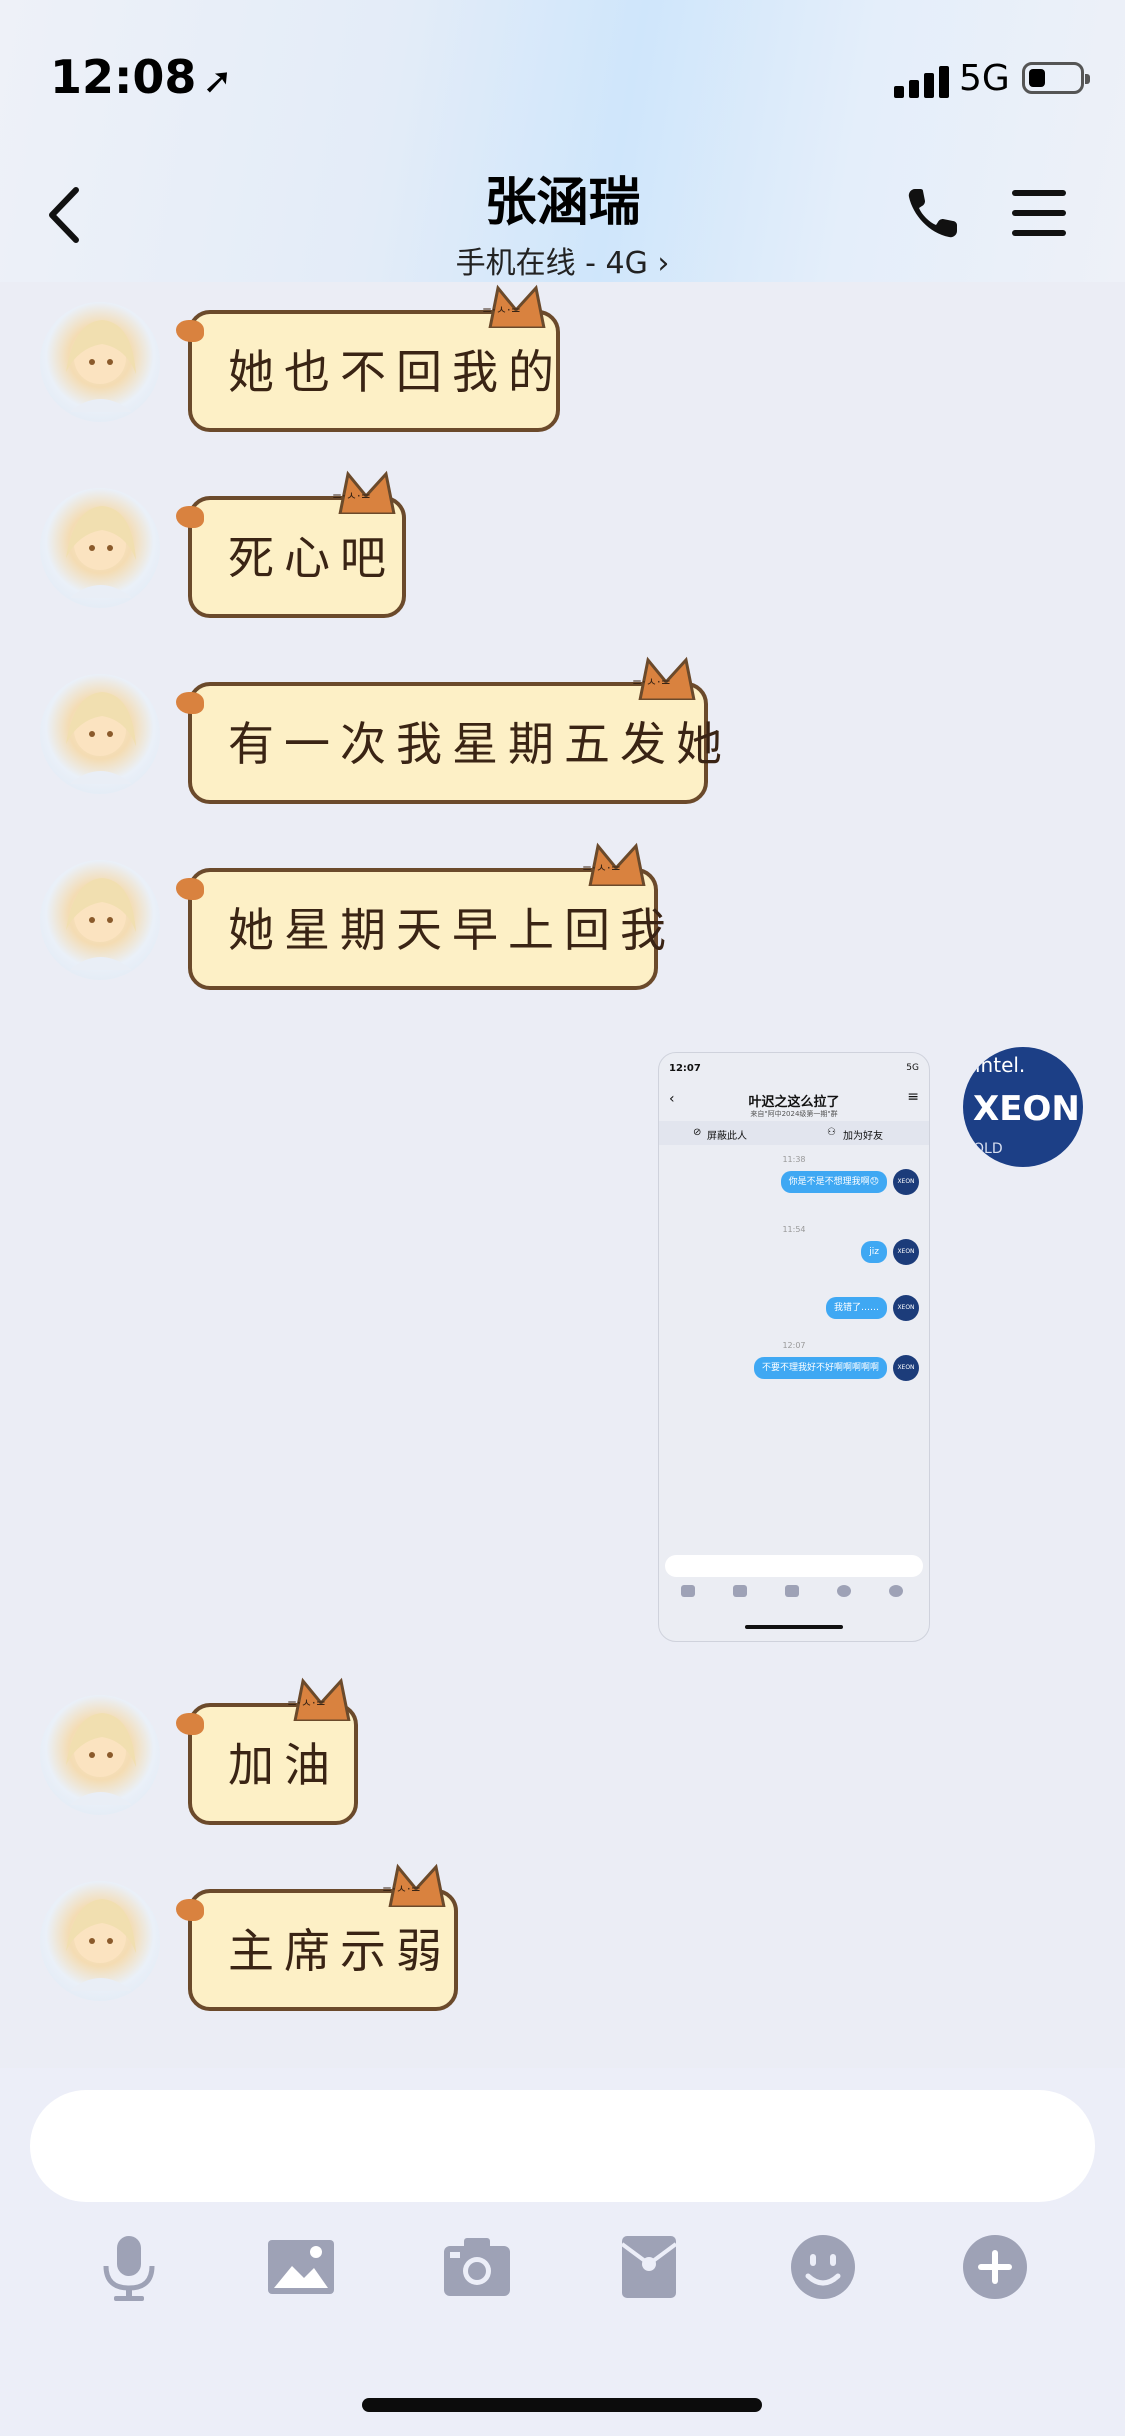  Describe the element at coordinates (317, 1937) in the screenshot. I see `message-bubble: =·ㅅ·= 主席示弱` at that location.